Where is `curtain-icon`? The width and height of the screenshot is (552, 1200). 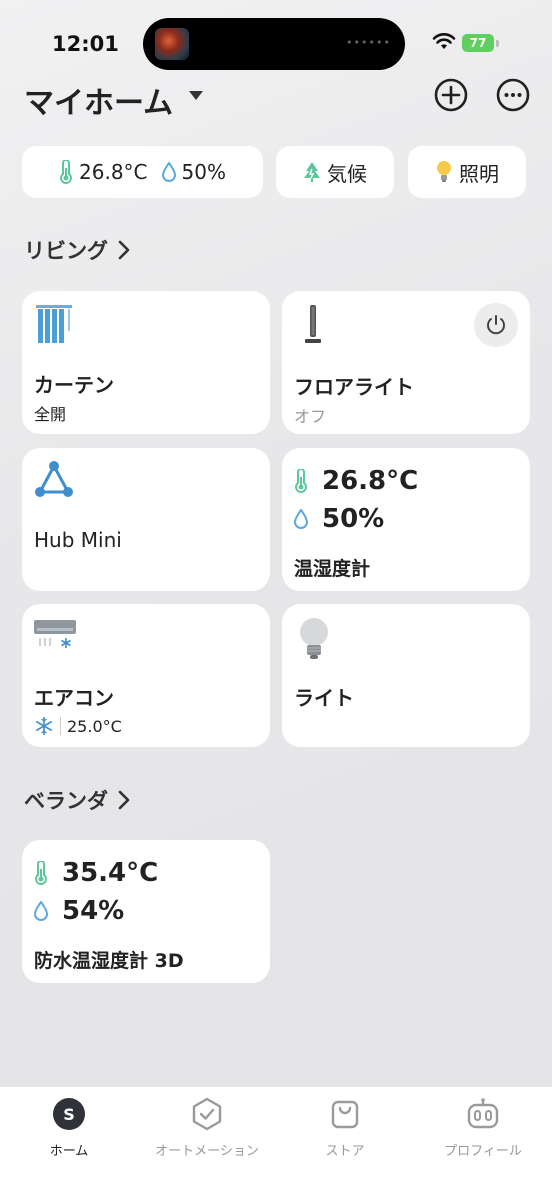 curtain-icon is located at coordinates (54, 324).